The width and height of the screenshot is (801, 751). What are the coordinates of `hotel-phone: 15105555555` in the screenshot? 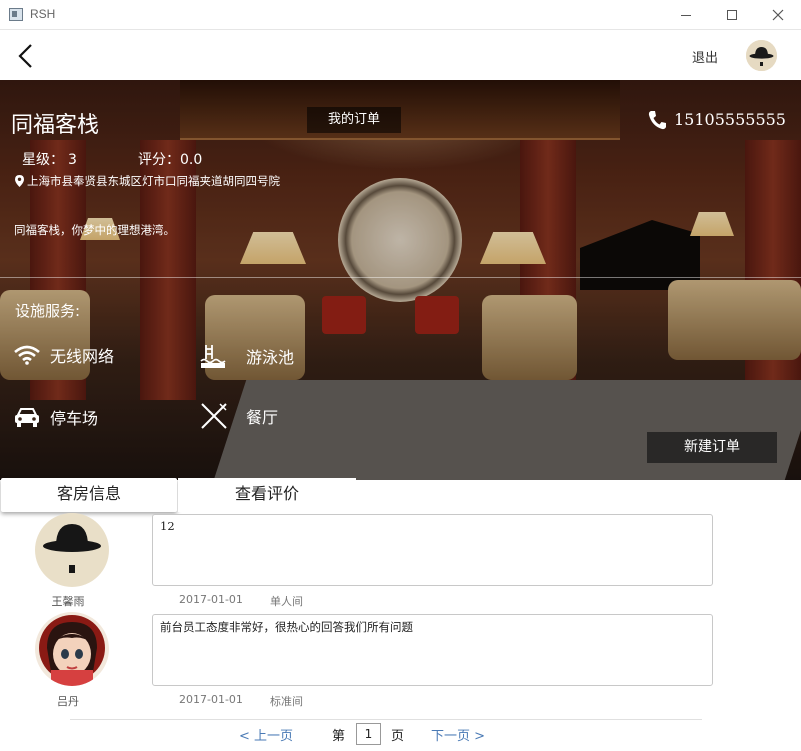 It's located at (730, 119).